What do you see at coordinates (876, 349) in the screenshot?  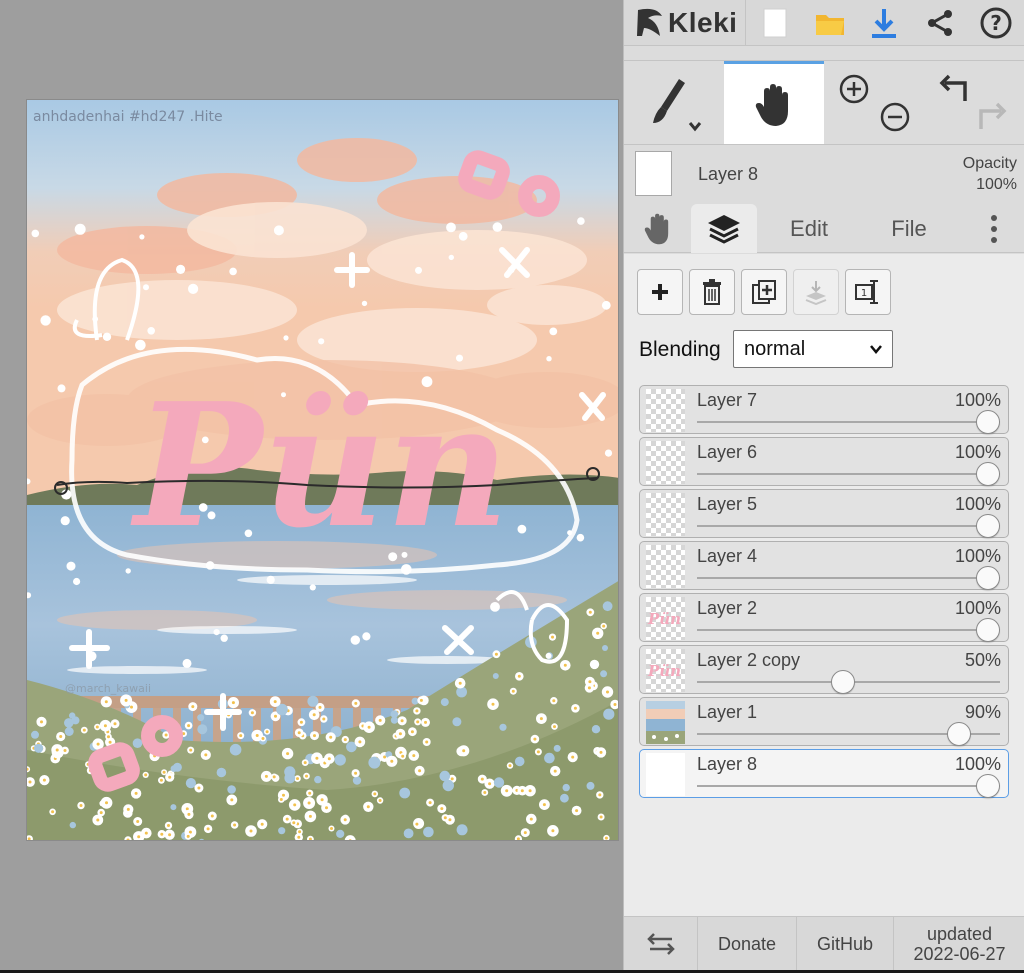 I see `chevron-down-icon` at bounding box center [876, 349].